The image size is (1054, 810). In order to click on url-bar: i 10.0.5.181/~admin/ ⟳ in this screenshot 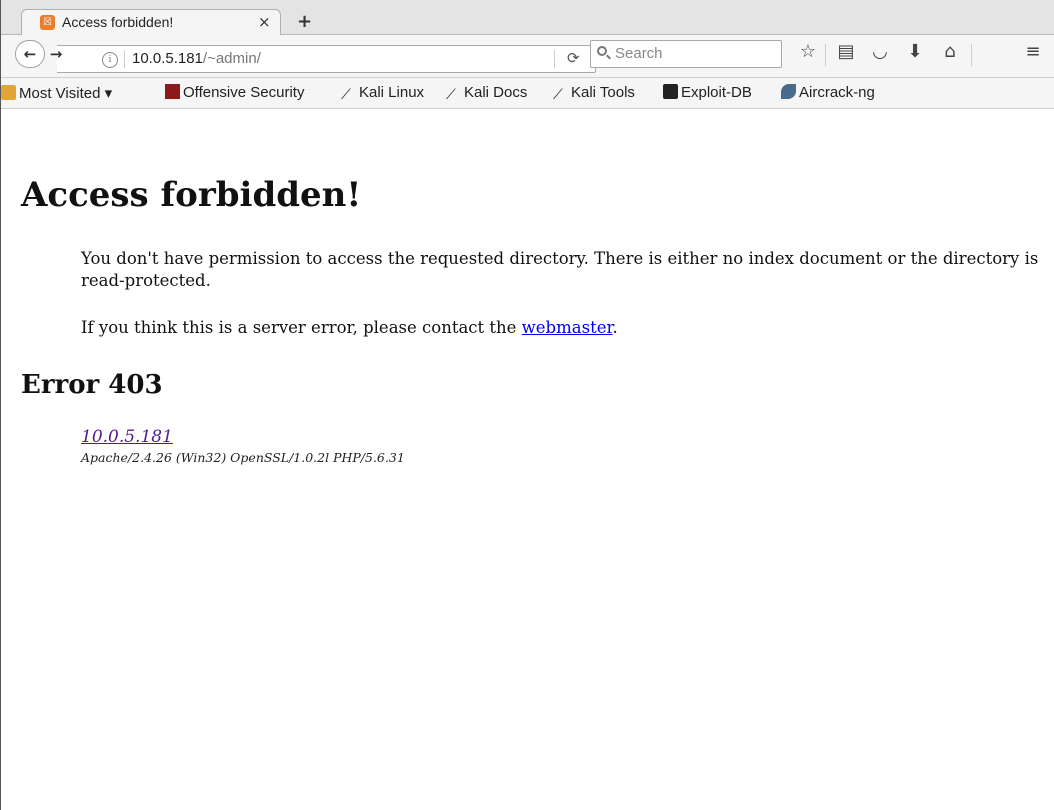, I will do `click(326, 59)`.